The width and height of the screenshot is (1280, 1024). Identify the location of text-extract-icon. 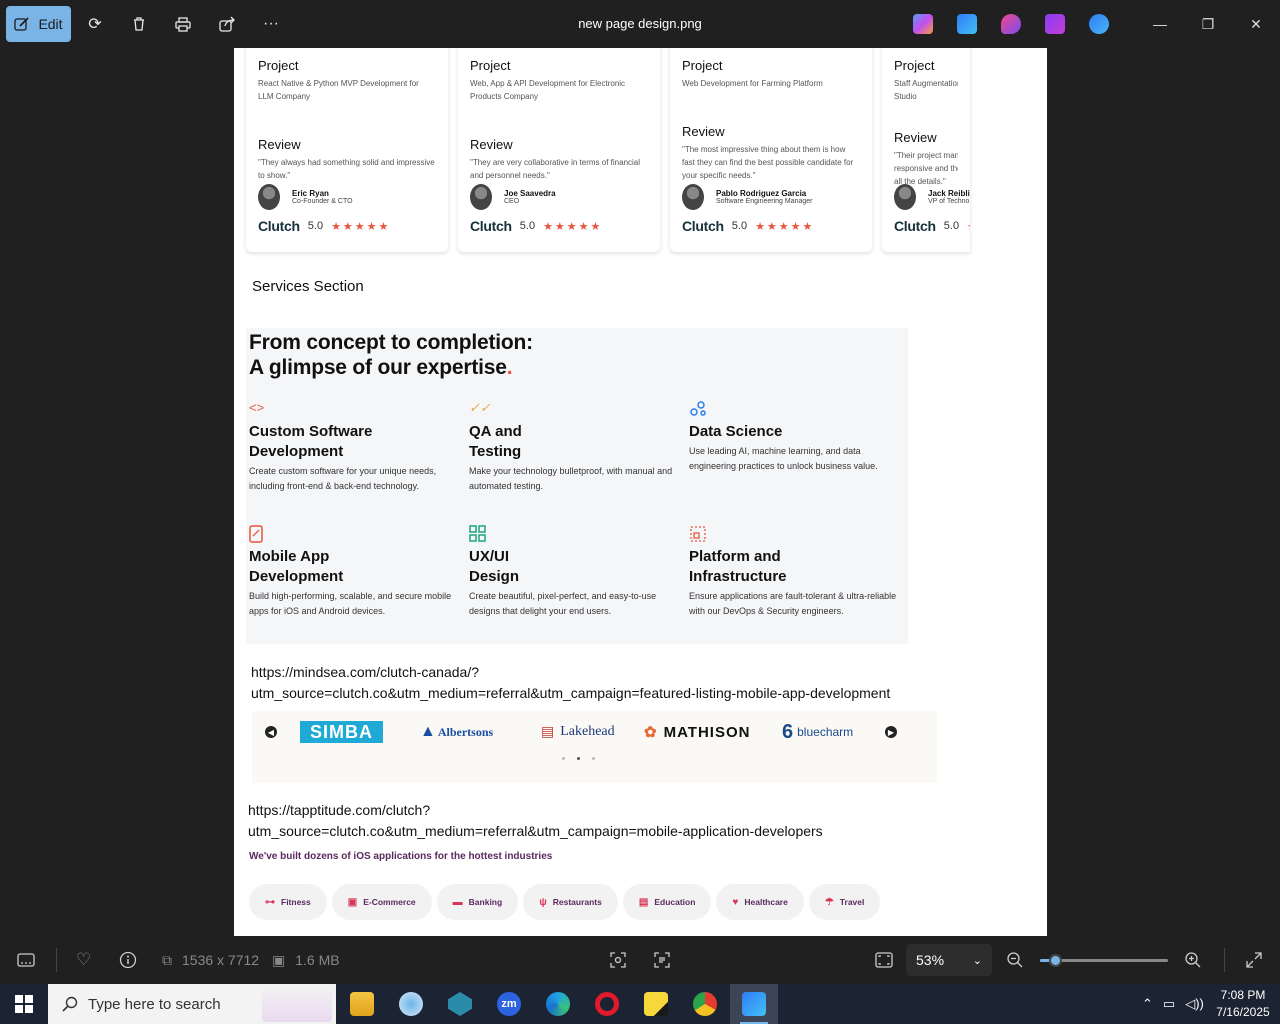
(662, 960).